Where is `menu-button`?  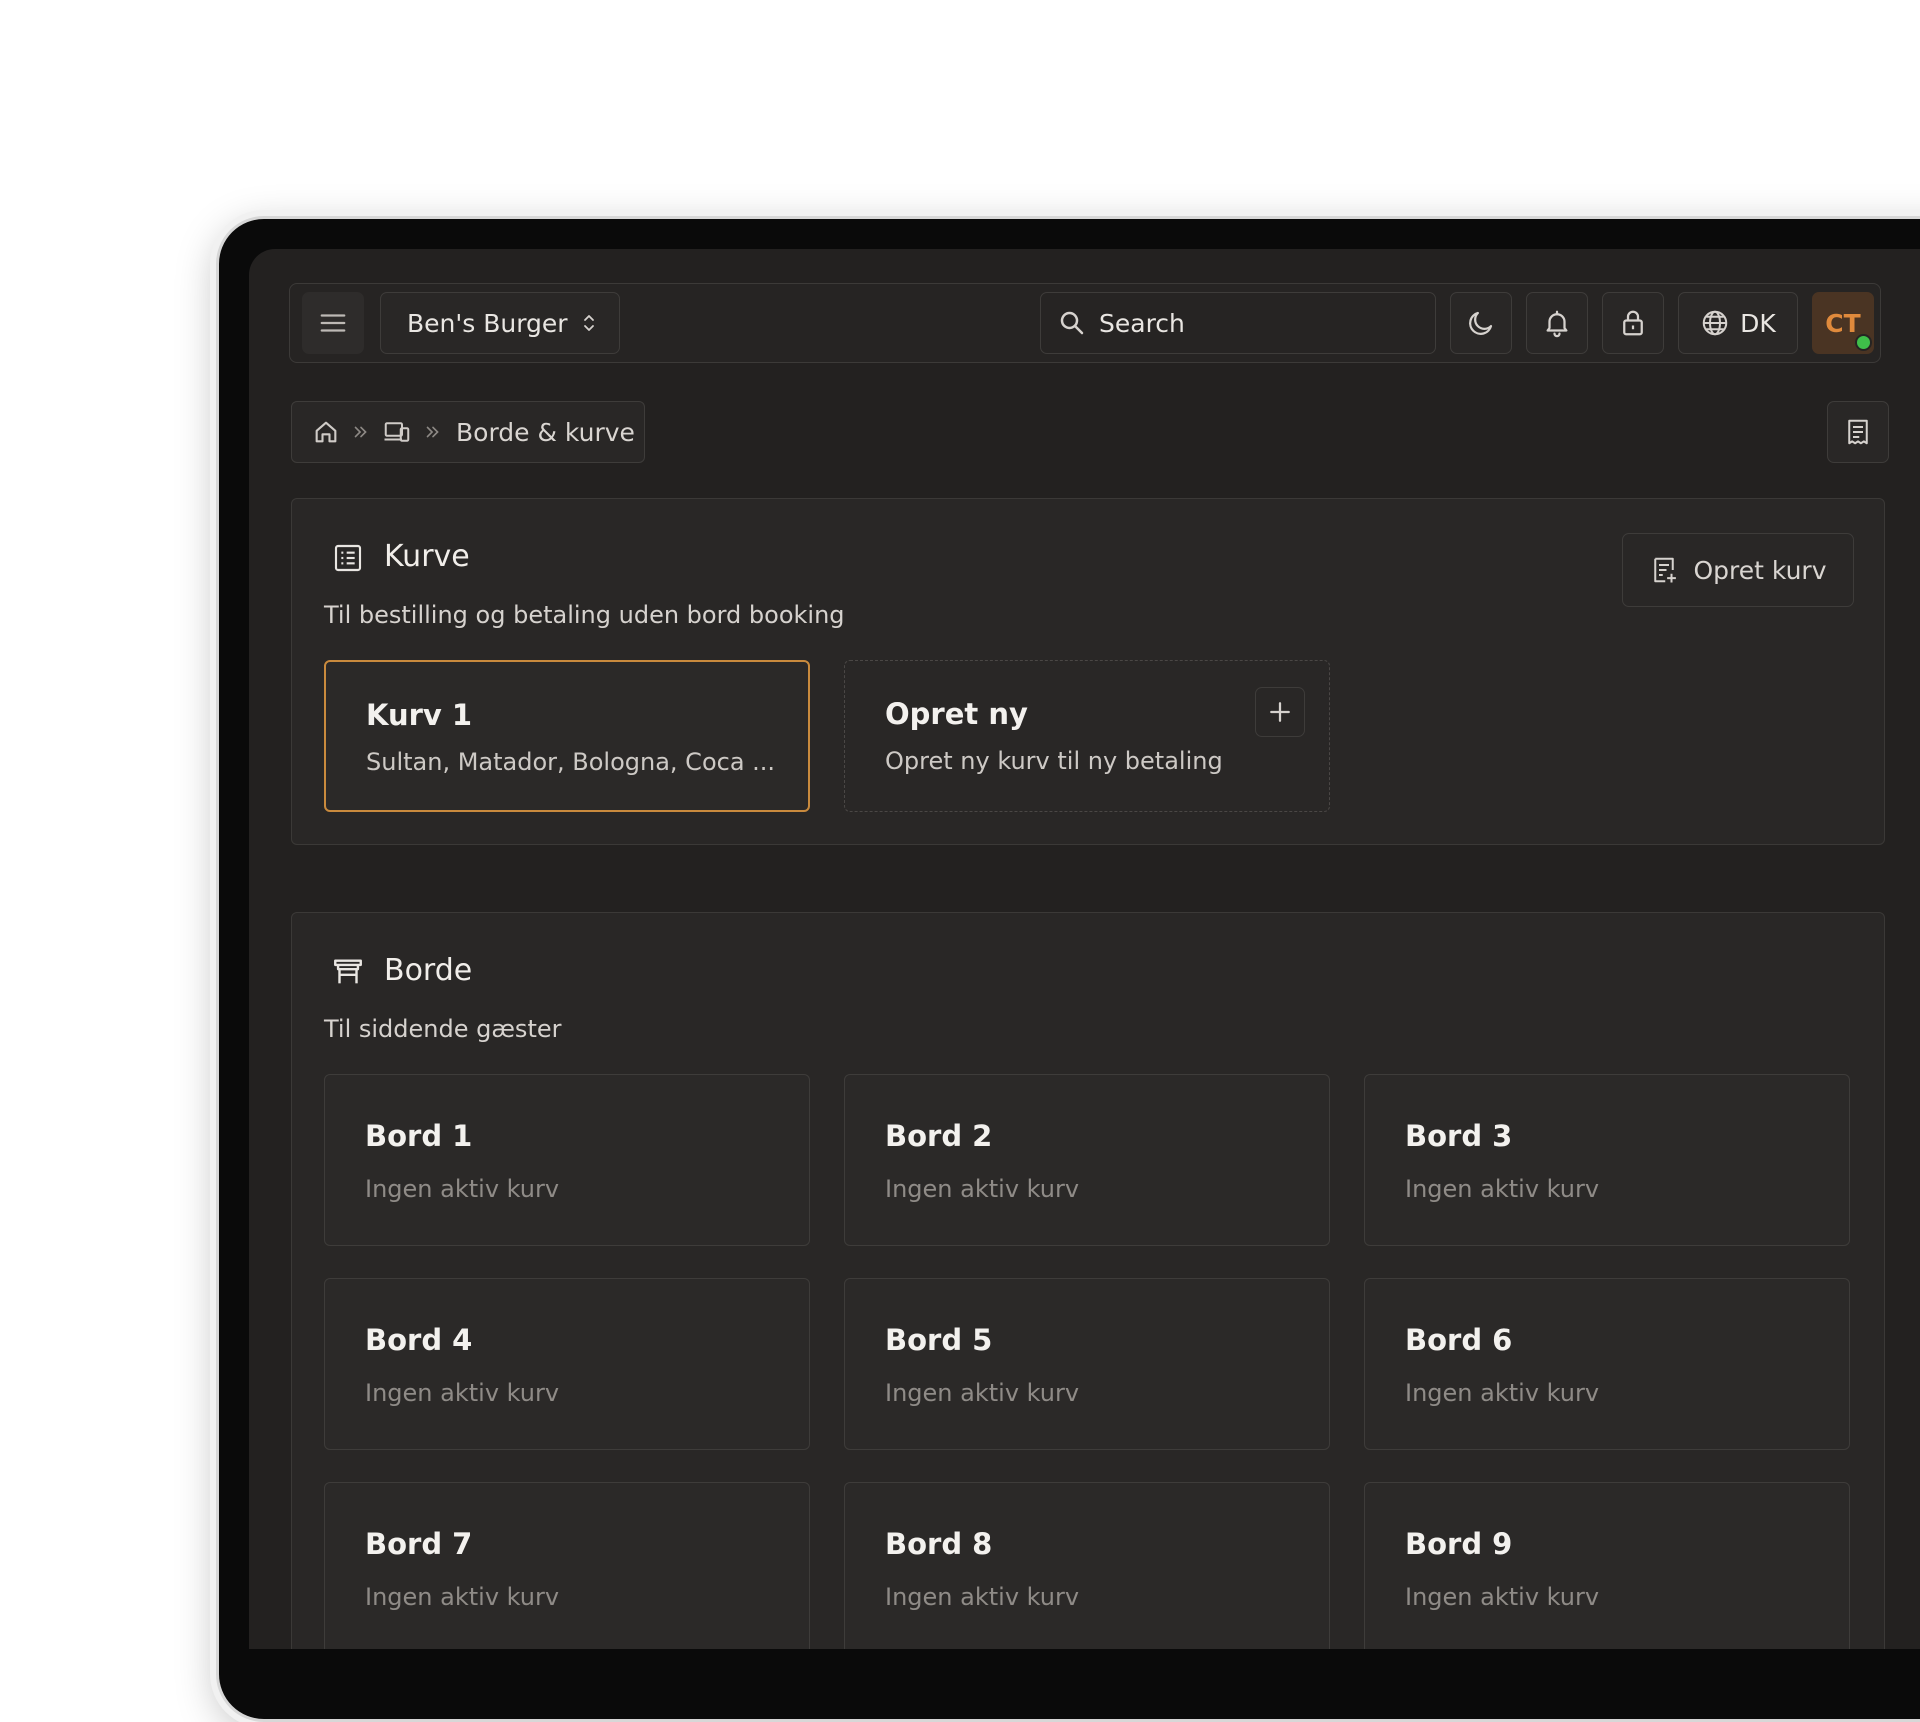
menu-button is located at coordinates (333, 323).